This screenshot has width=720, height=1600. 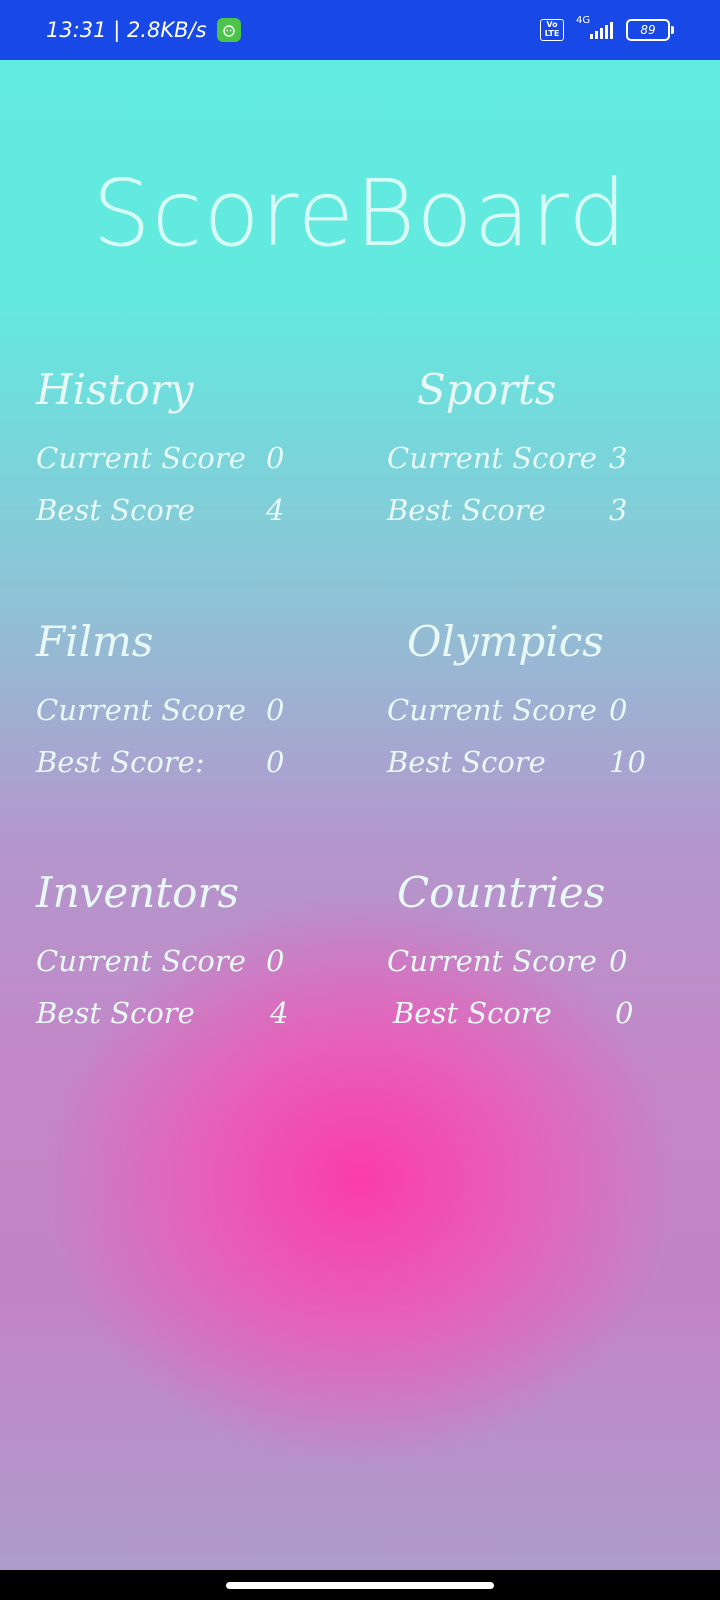 I want to click on best-score-row: Best Score 3, so click(x=507, y=510).